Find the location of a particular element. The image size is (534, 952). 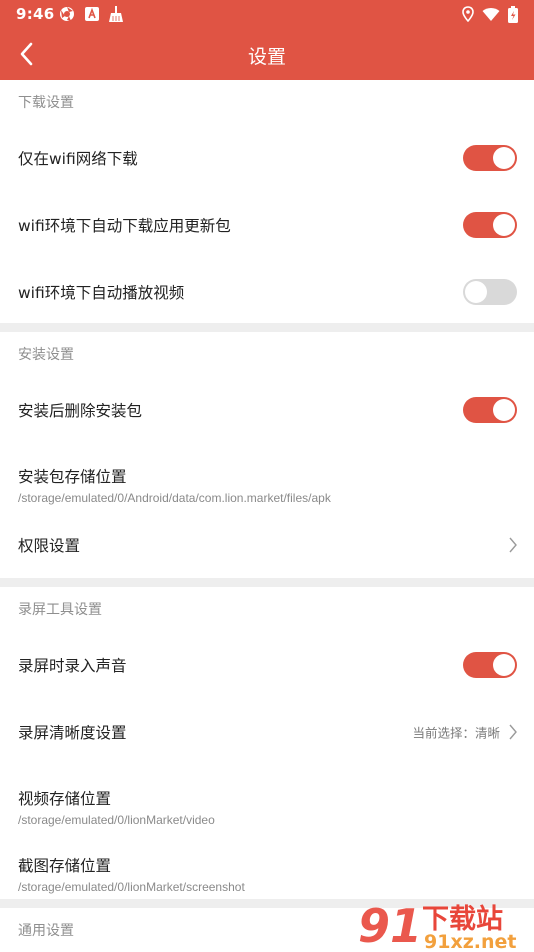

status-time: 9:46 is located at coordinates (35, 14).